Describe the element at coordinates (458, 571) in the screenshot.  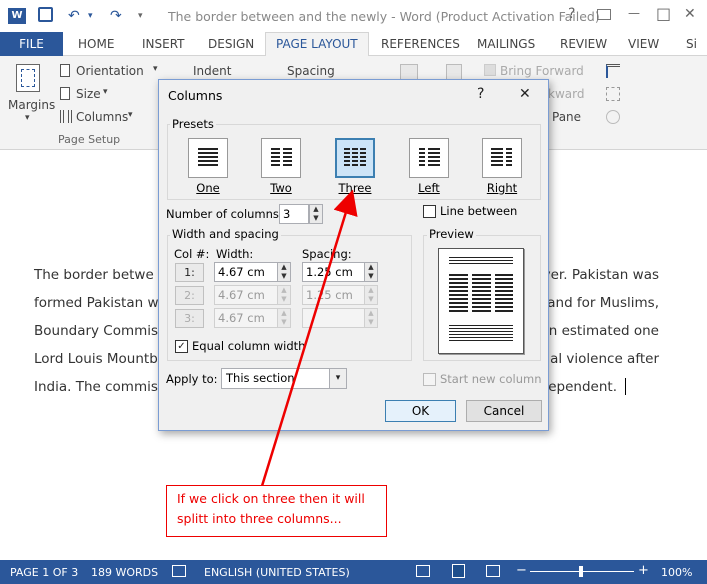
I see `print-layout-icon` at that location.